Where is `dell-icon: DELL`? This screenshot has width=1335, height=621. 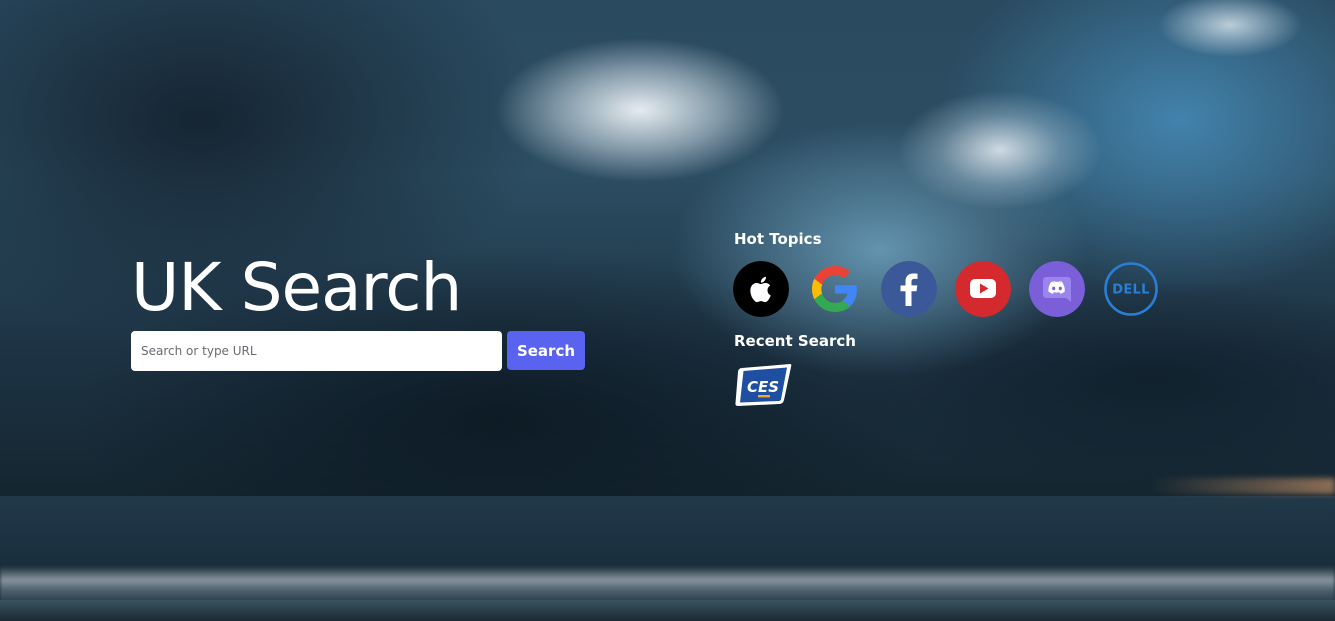
dell-icon: DELL is located at coordinates (1131, 289).